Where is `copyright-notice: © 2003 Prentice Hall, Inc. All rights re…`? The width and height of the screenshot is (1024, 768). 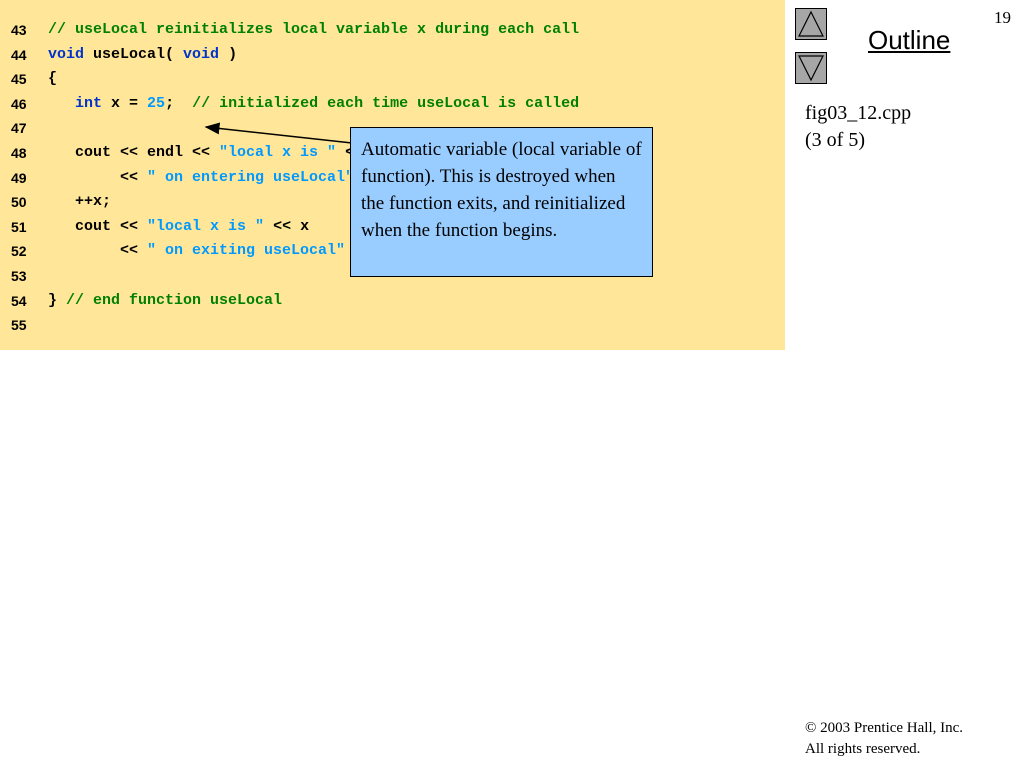 copyright-notice: © 2003 Prentice Hall, Inc. All rights re… is located at coordinates (884, 739).